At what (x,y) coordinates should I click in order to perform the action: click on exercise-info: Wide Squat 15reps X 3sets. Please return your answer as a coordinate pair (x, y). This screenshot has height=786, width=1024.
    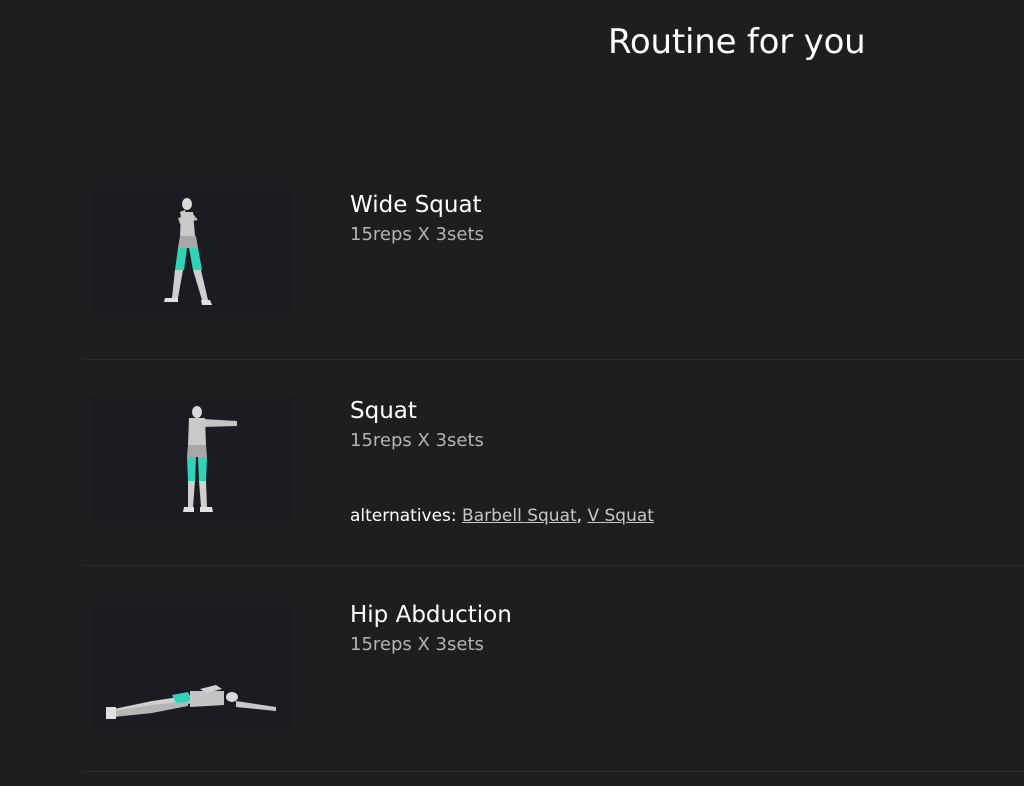
    Looking at the image, I should click on (687, 218).